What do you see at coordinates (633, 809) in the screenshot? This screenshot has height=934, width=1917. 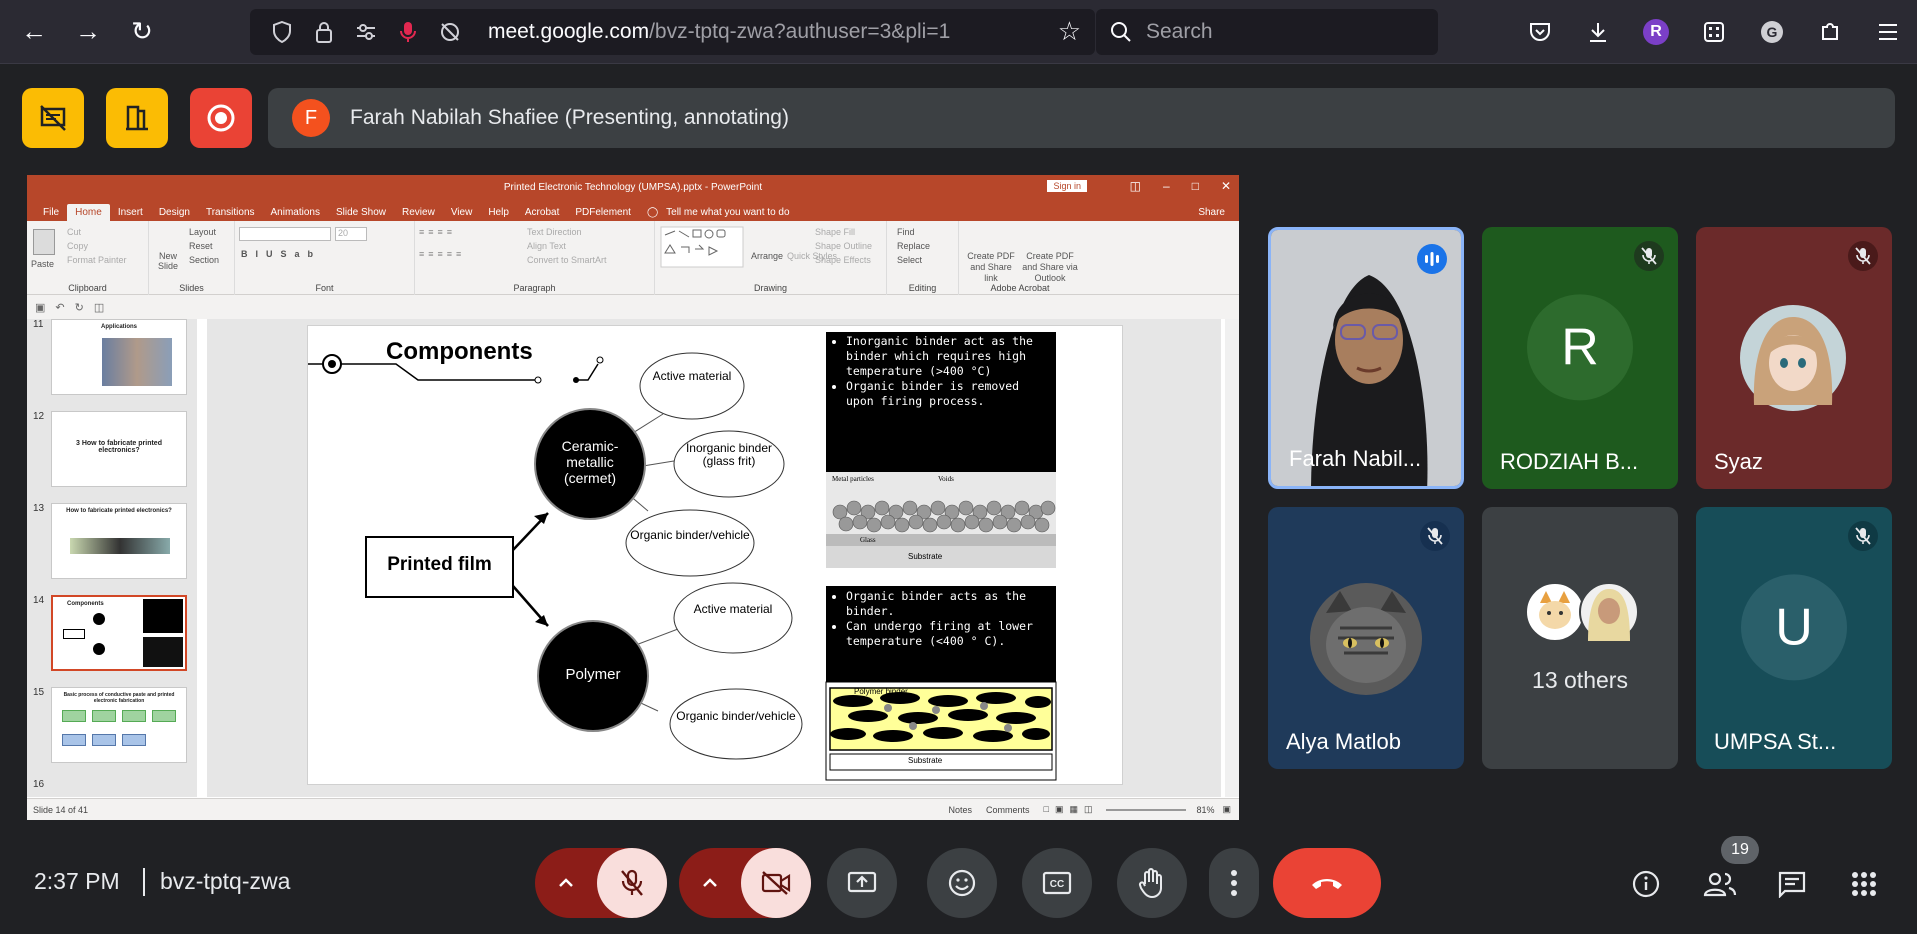 I see `ppt-status-bar: Slide 14 of 41 Notes Comments □▣▦◫ 81% ▣` at bounding box center [633, 809].